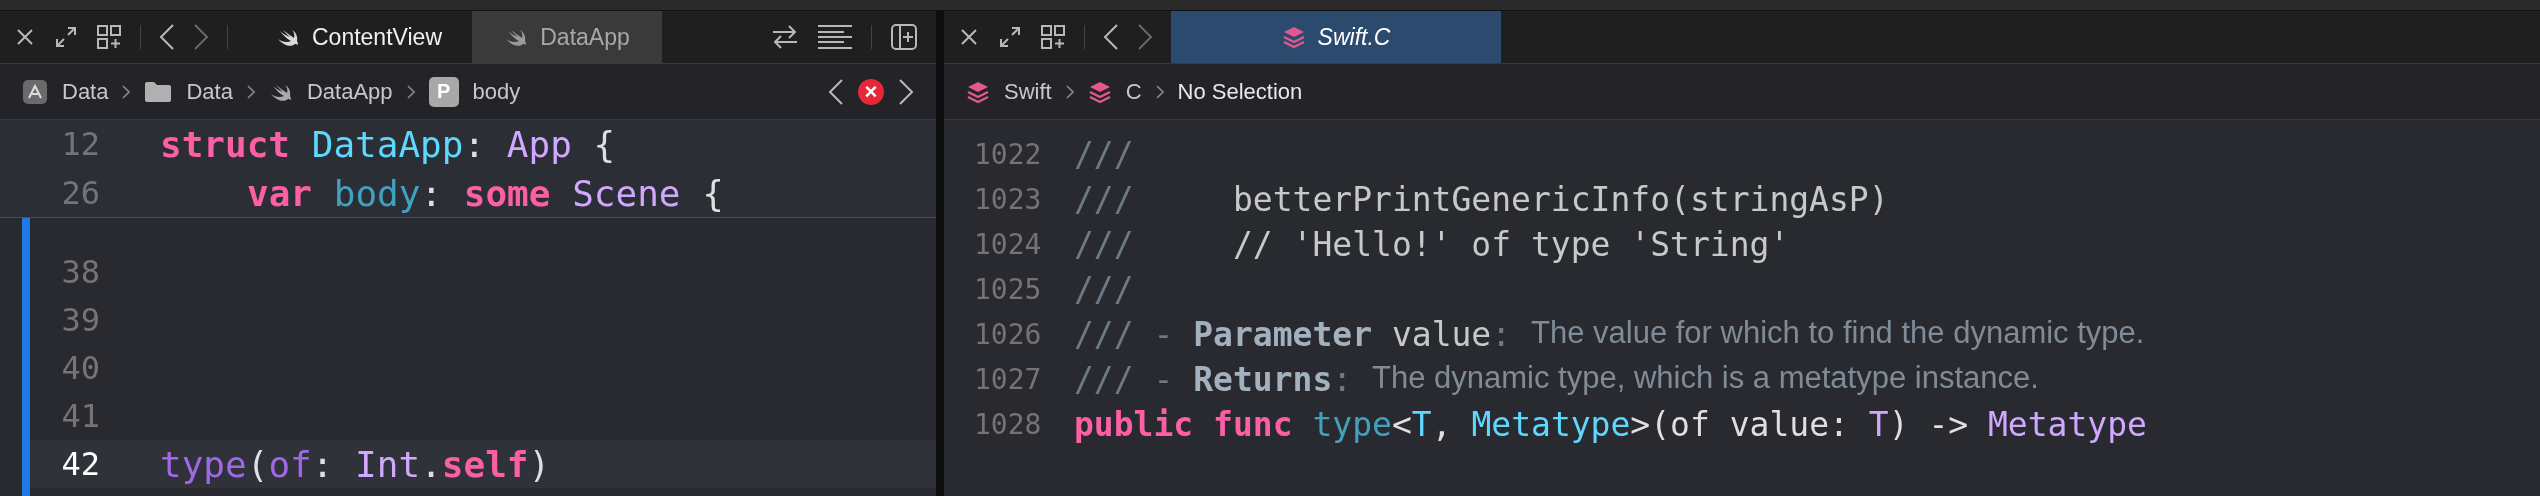 The image size is (2540, 496). Describe the element at coordinates (835, 37) in the screenshot. I see `lines-icon` at that location.